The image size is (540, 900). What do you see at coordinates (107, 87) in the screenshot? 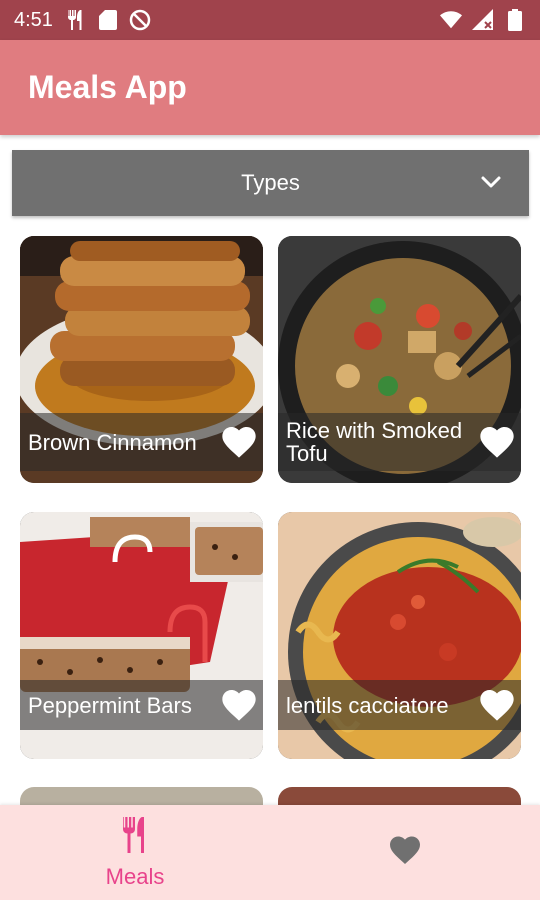
I see `app-title: Meals App` at bounding box center [107, 87].